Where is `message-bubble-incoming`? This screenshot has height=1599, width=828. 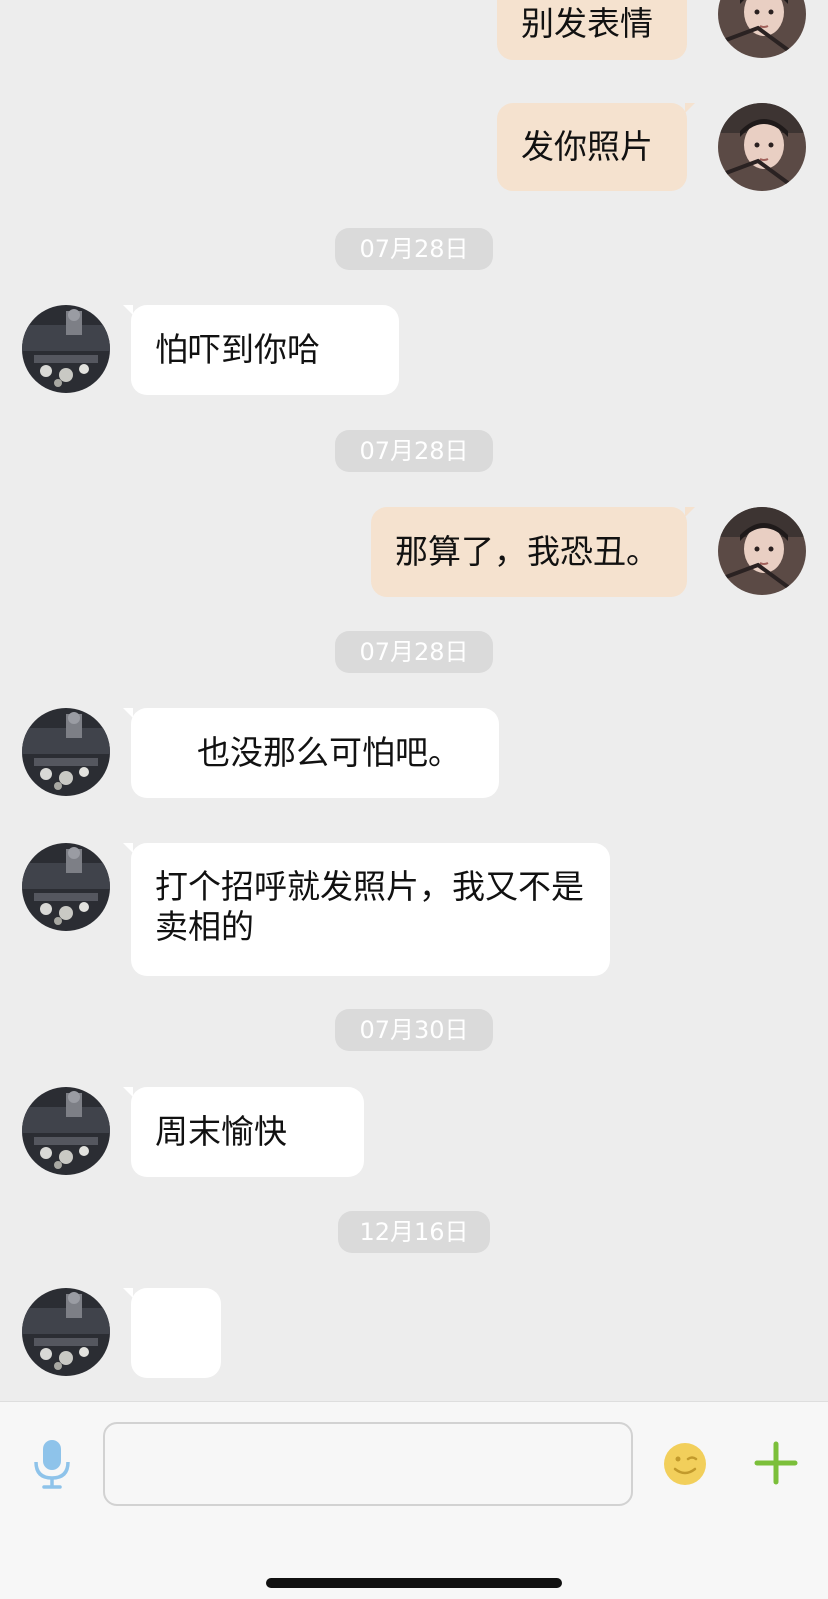 message-bubble-incoming is located at coordinates (172, 1333).